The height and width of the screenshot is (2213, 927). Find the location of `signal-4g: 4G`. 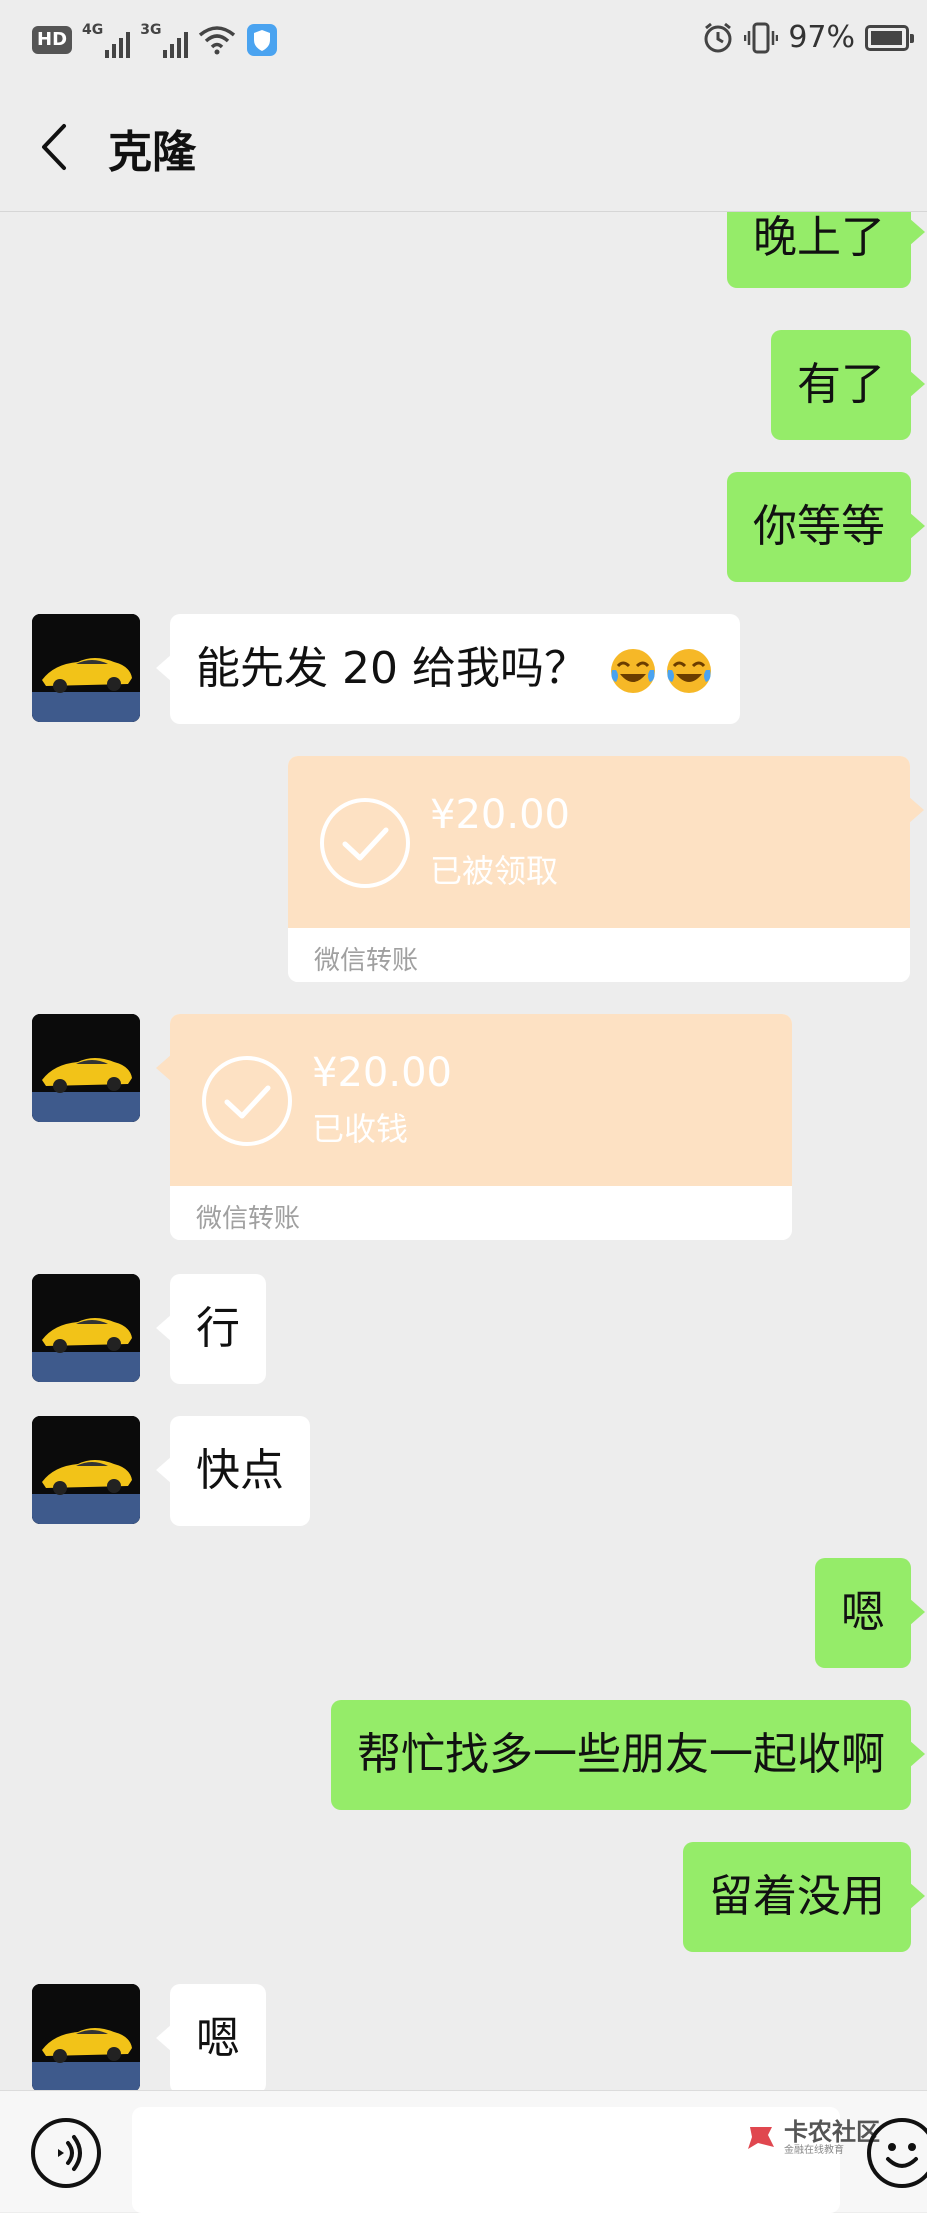

signal-4g: 4G is located at coordinates (106, 40).